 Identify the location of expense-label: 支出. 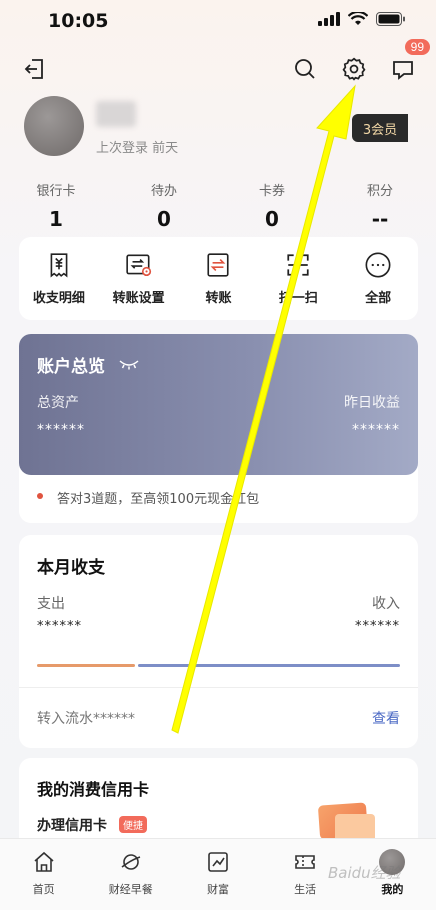
(51, 604).